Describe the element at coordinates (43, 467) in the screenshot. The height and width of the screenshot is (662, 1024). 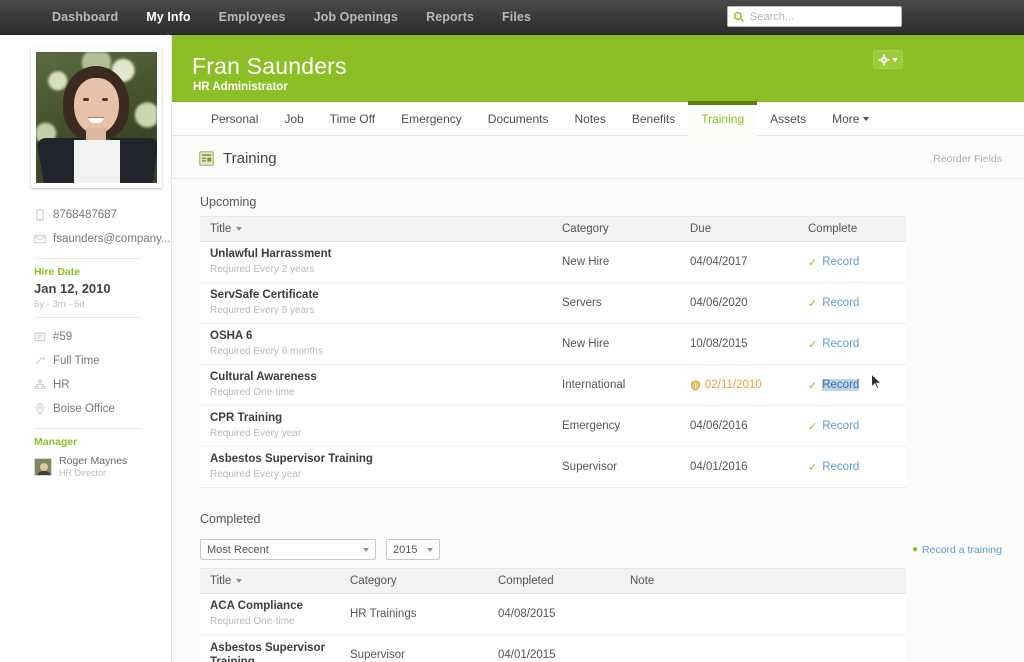
I see `manager-avatar` at that location.